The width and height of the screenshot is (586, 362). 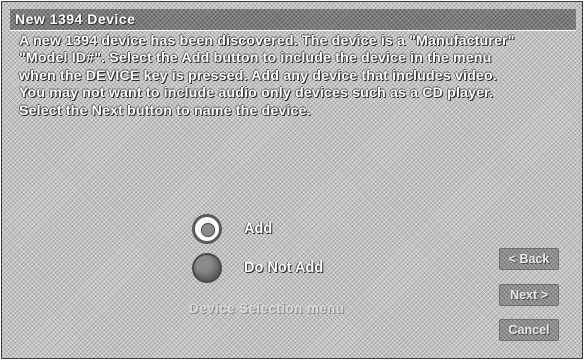 I want to click on next-button: Next >, so click(x=529, y=295).